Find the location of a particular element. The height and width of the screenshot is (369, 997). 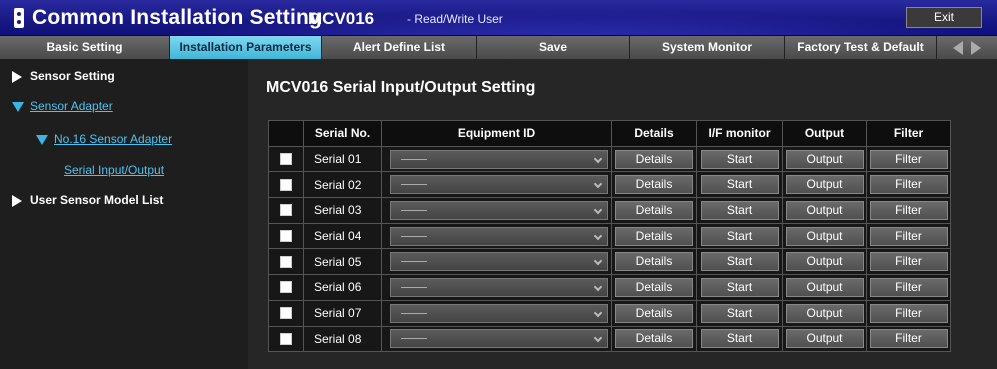

sidebar-item-serial-input-output: Serial Input/Output is located at coordinates (114, 170).